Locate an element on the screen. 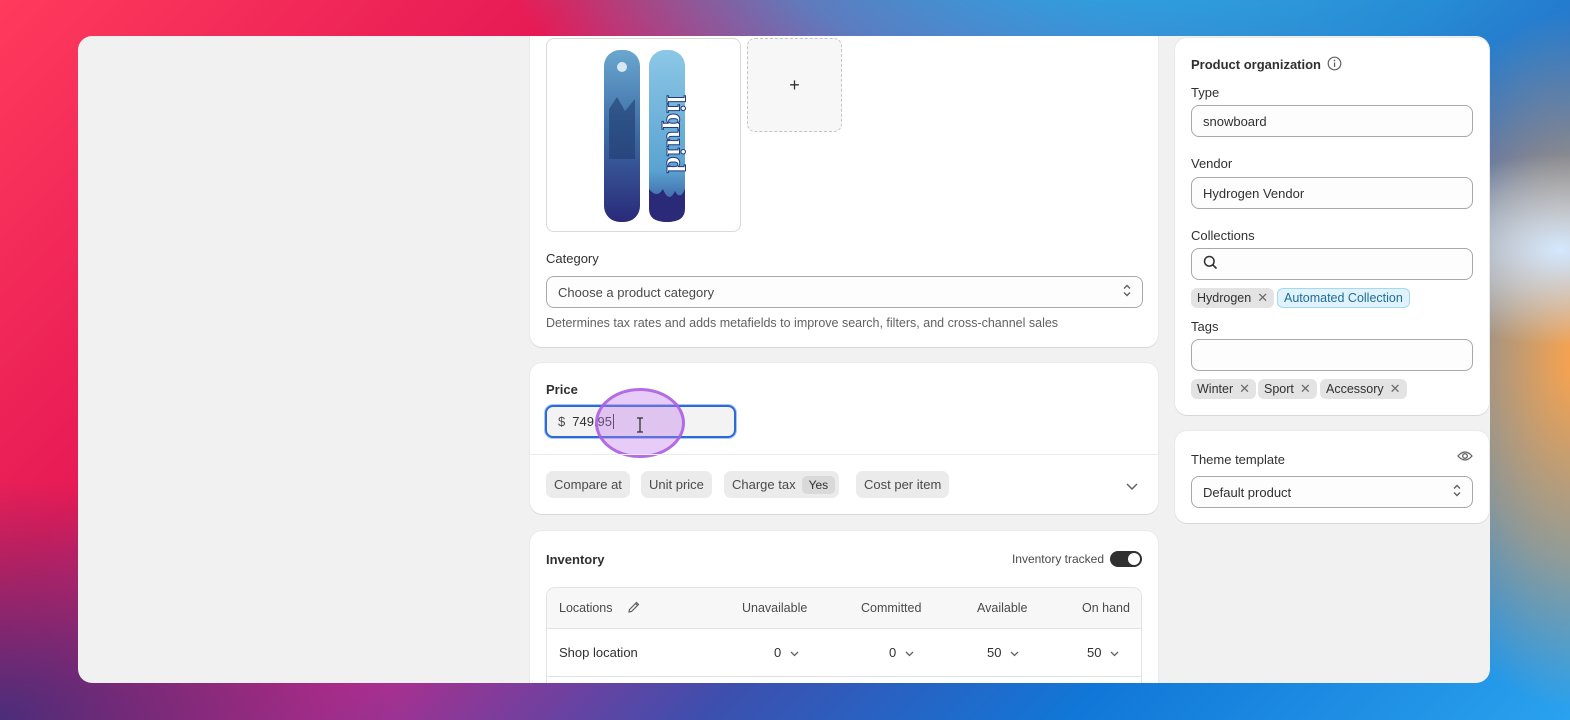 The width and height of the screenshot is (1570, 720). collections-label: Collections is located at coordinates (1223, 235).